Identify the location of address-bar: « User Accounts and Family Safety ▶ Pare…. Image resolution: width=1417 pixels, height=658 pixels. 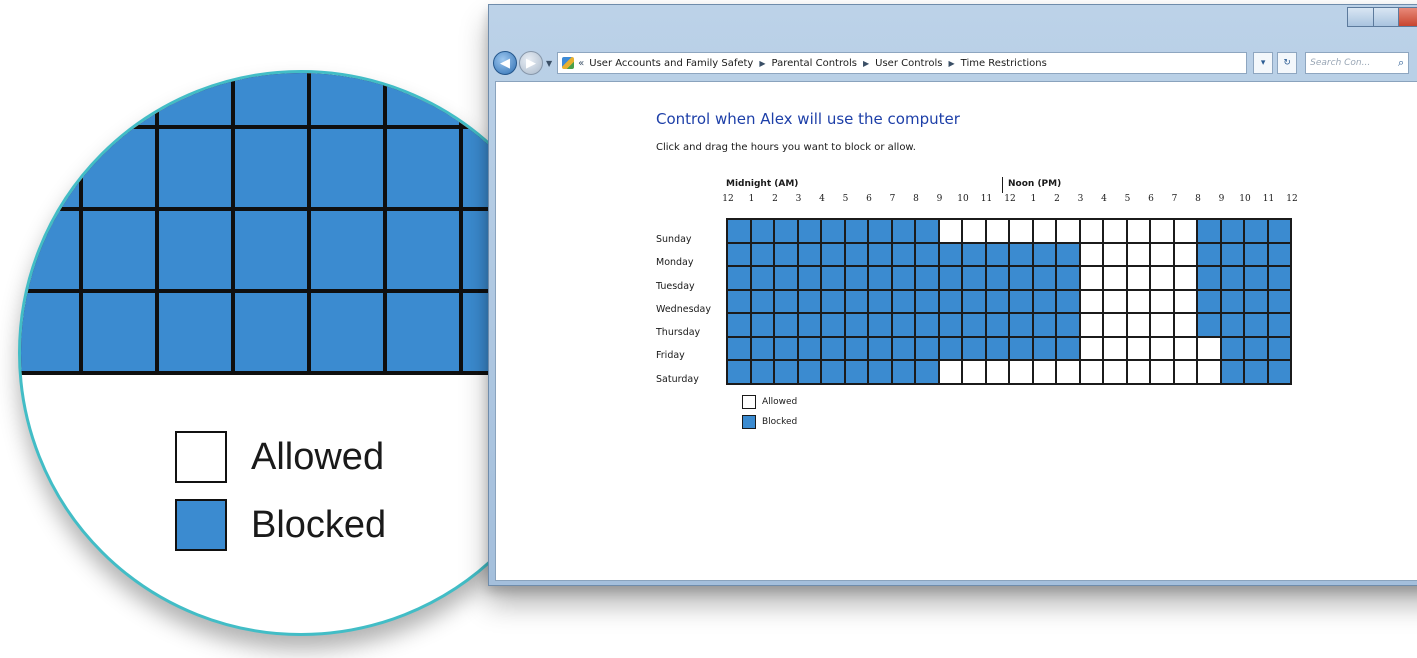
(902, 63).